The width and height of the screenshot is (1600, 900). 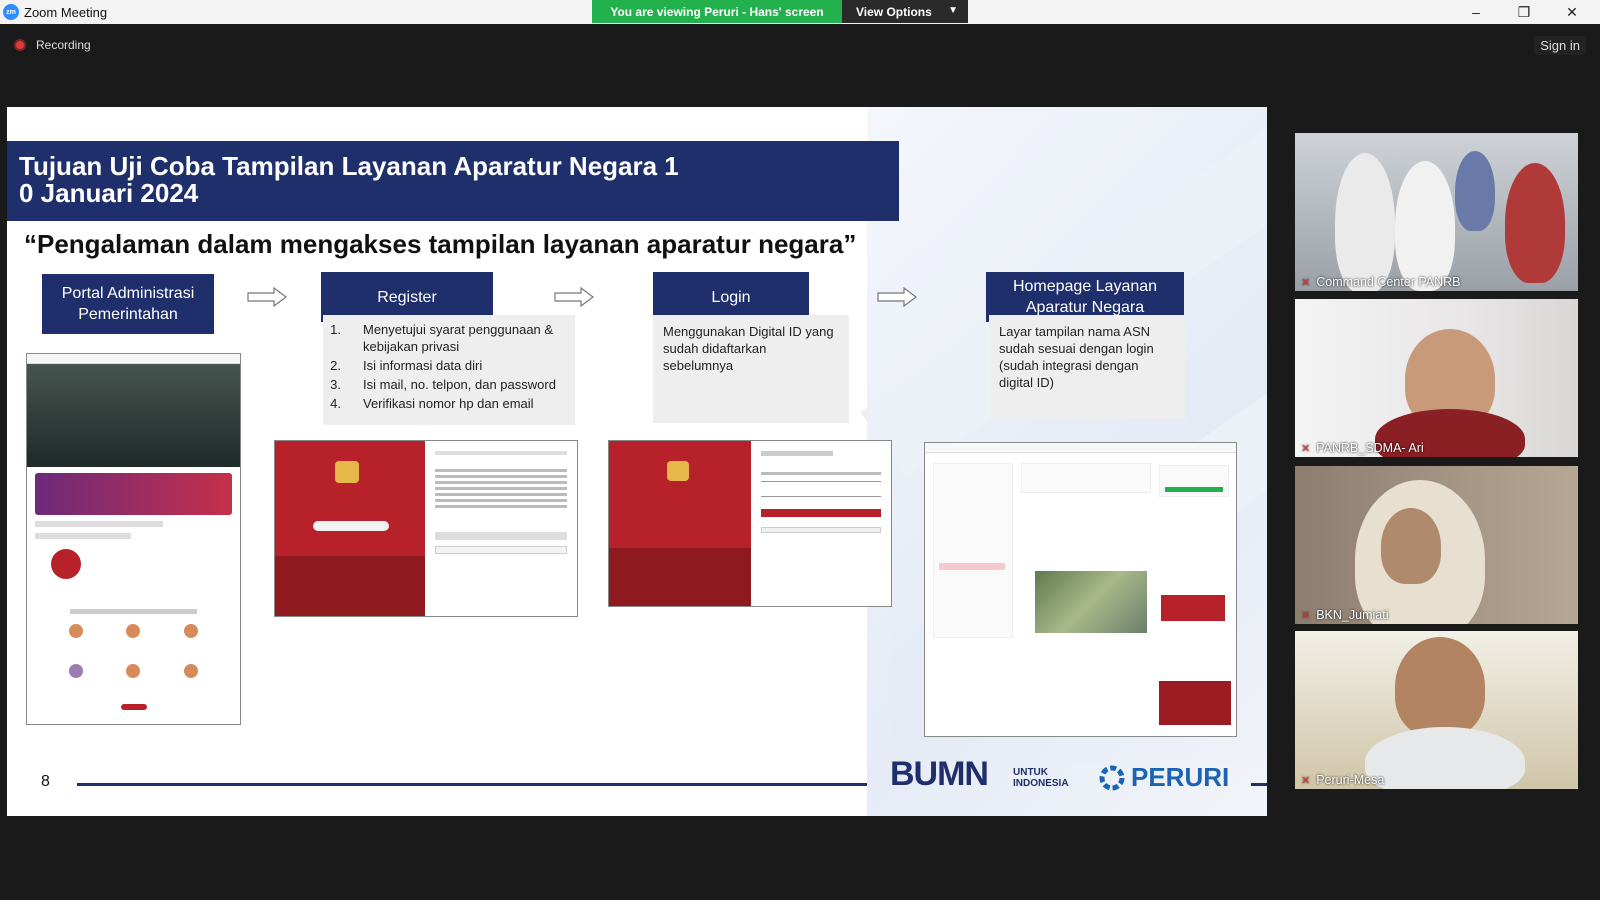 I want to click on zoom-logo-icon: zm, so click(x=11, y=12).